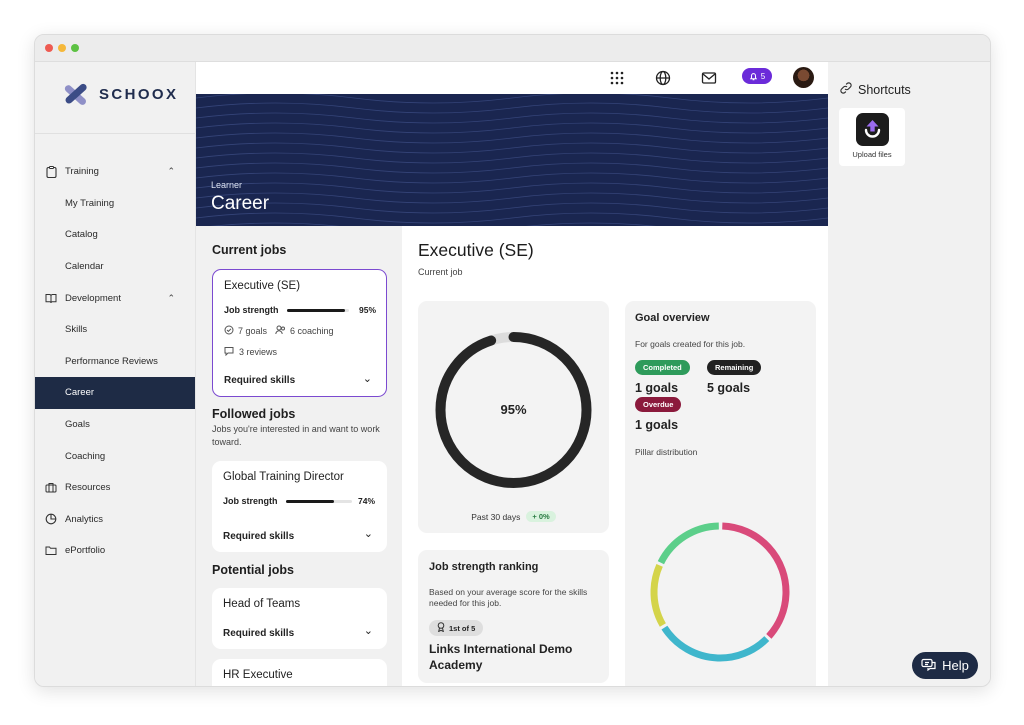 The image size is (1024, 725). Describe the element at coordinates (111, 361) in the screenshot. I see `sidebar-item-label: Performance Reviews` at that location.